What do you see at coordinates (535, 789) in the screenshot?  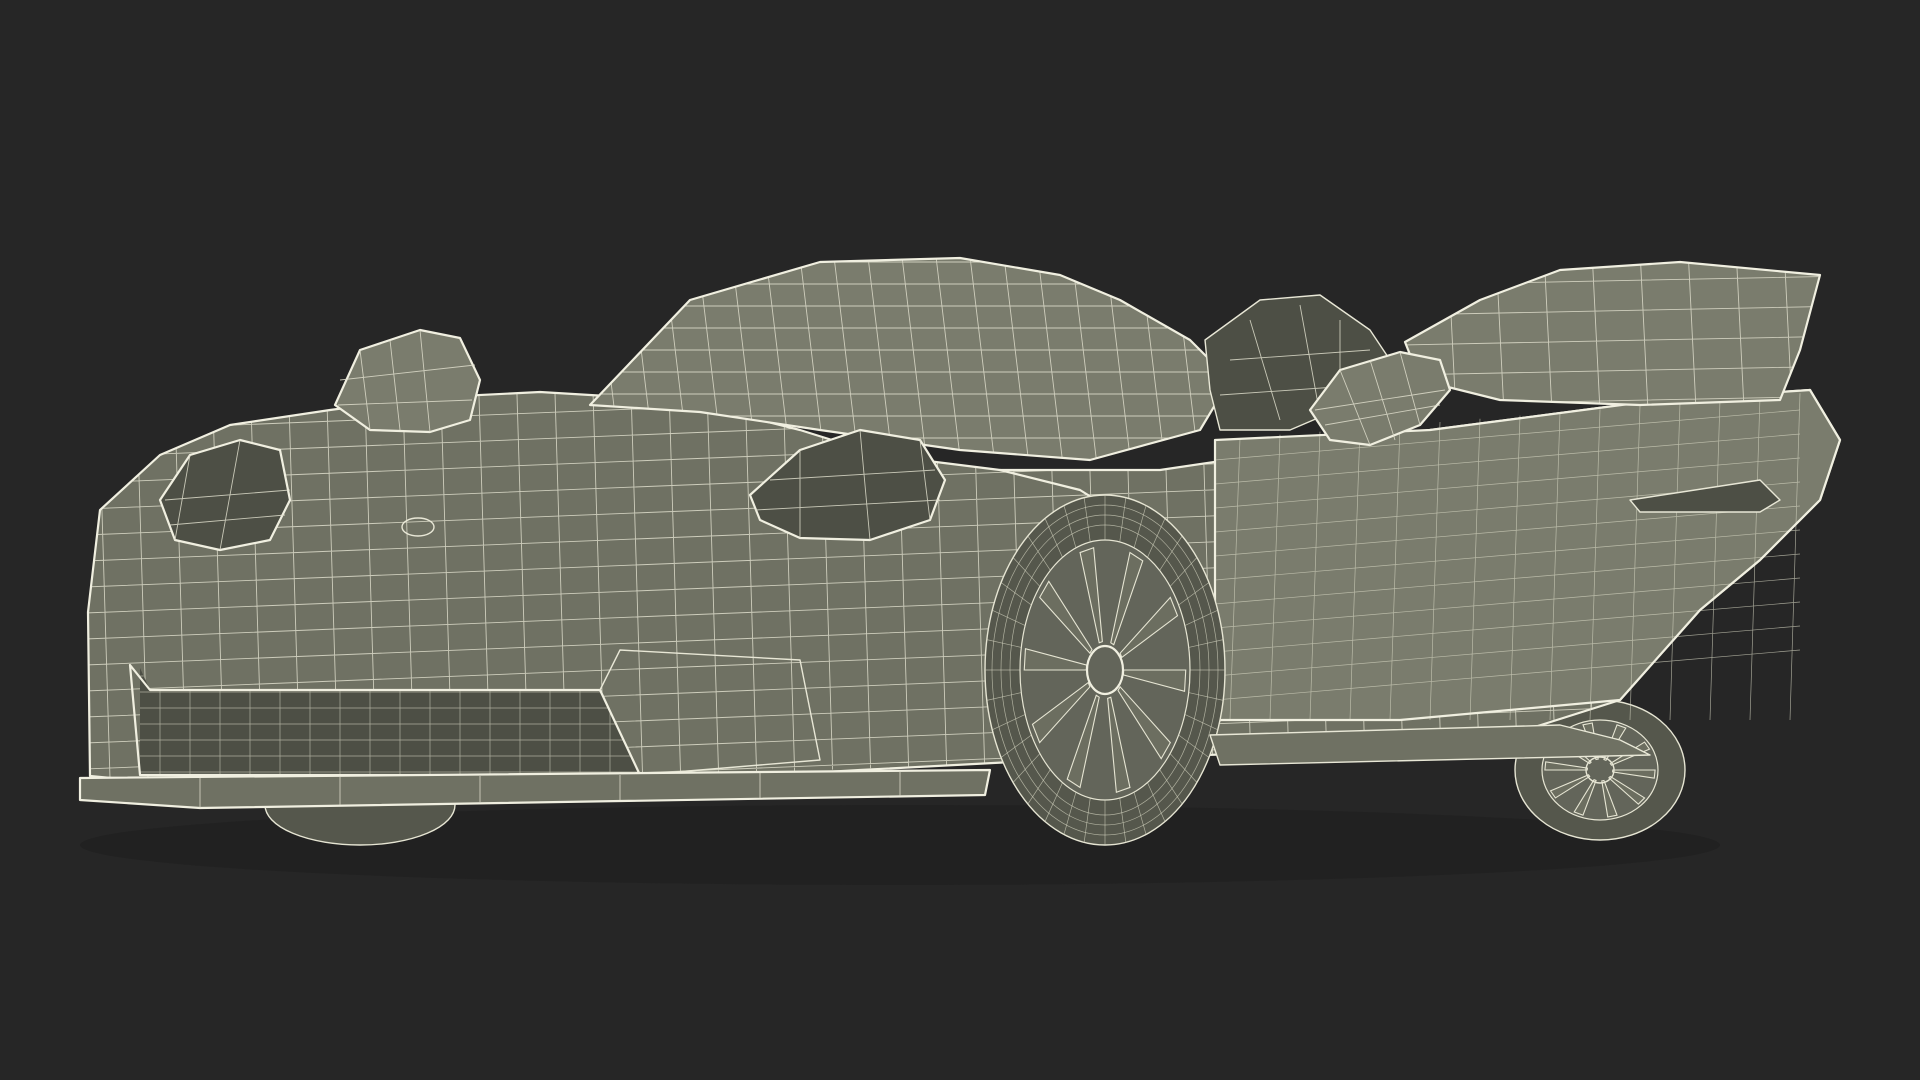 I see `front-splitter` at bounding box center [535, 789].